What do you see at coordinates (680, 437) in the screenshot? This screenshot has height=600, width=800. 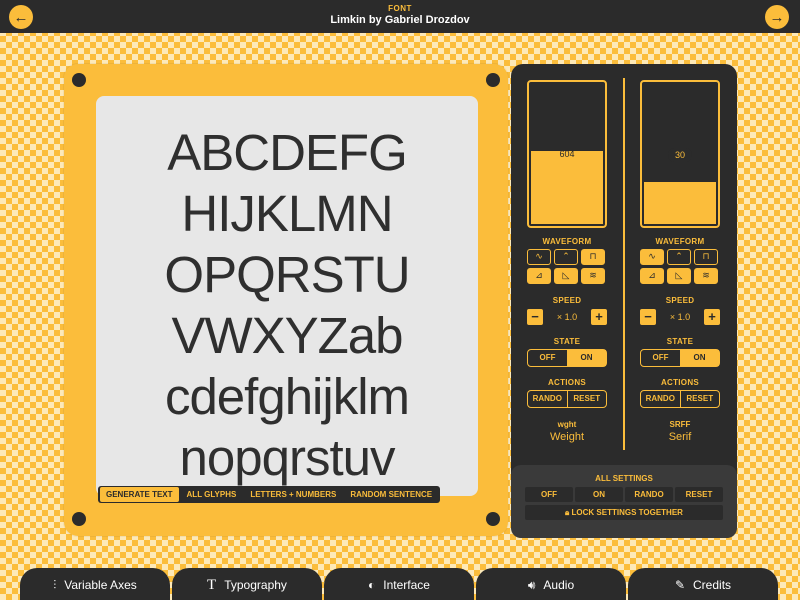 I see `axis-name: Serif` at bounding box center [680, 437].